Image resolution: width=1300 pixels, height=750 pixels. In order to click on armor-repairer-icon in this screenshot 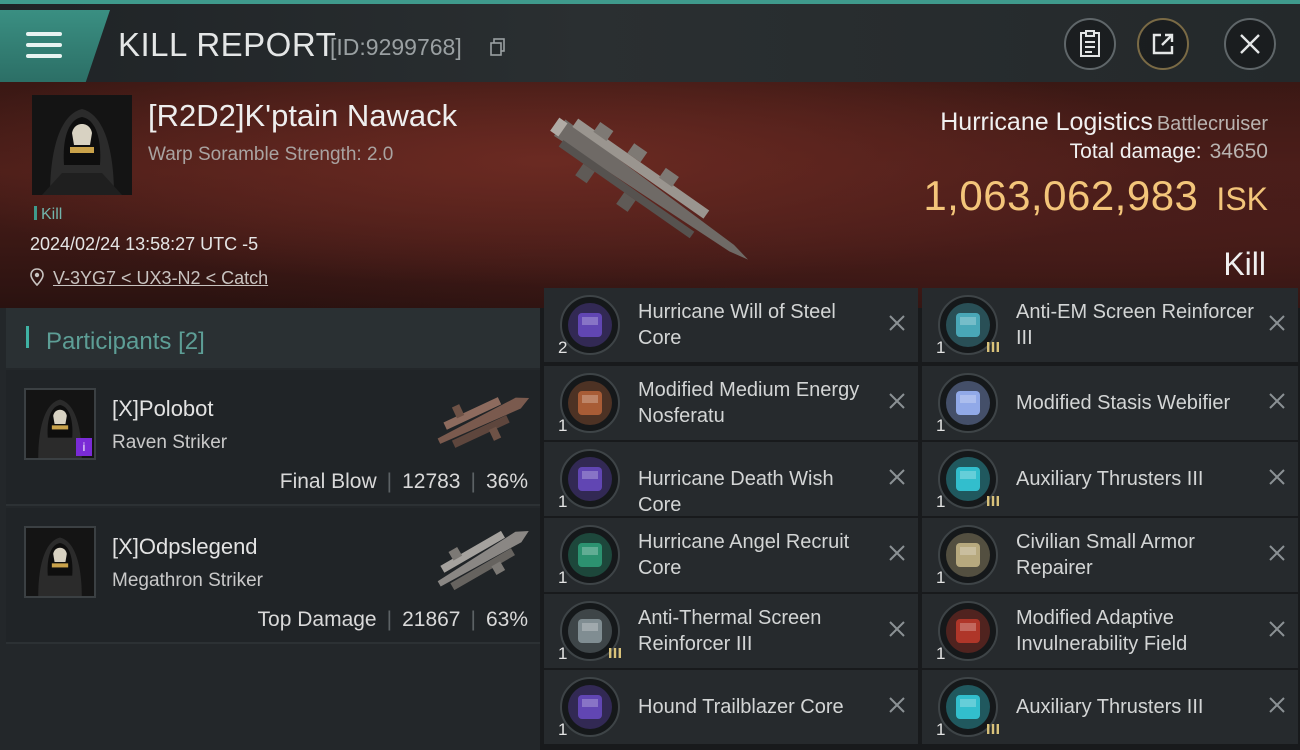, I will do `click(968, 555)`.